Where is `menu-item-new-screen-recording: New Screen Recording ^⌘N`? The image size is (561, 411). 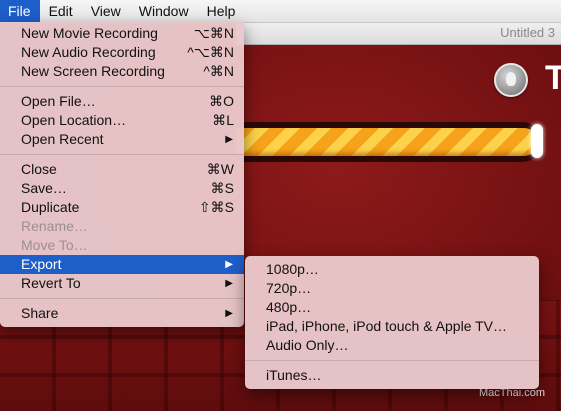 menu-item-new-screen-recording: New Screen Recording ^⌘N is located at coordinates (122, 71).